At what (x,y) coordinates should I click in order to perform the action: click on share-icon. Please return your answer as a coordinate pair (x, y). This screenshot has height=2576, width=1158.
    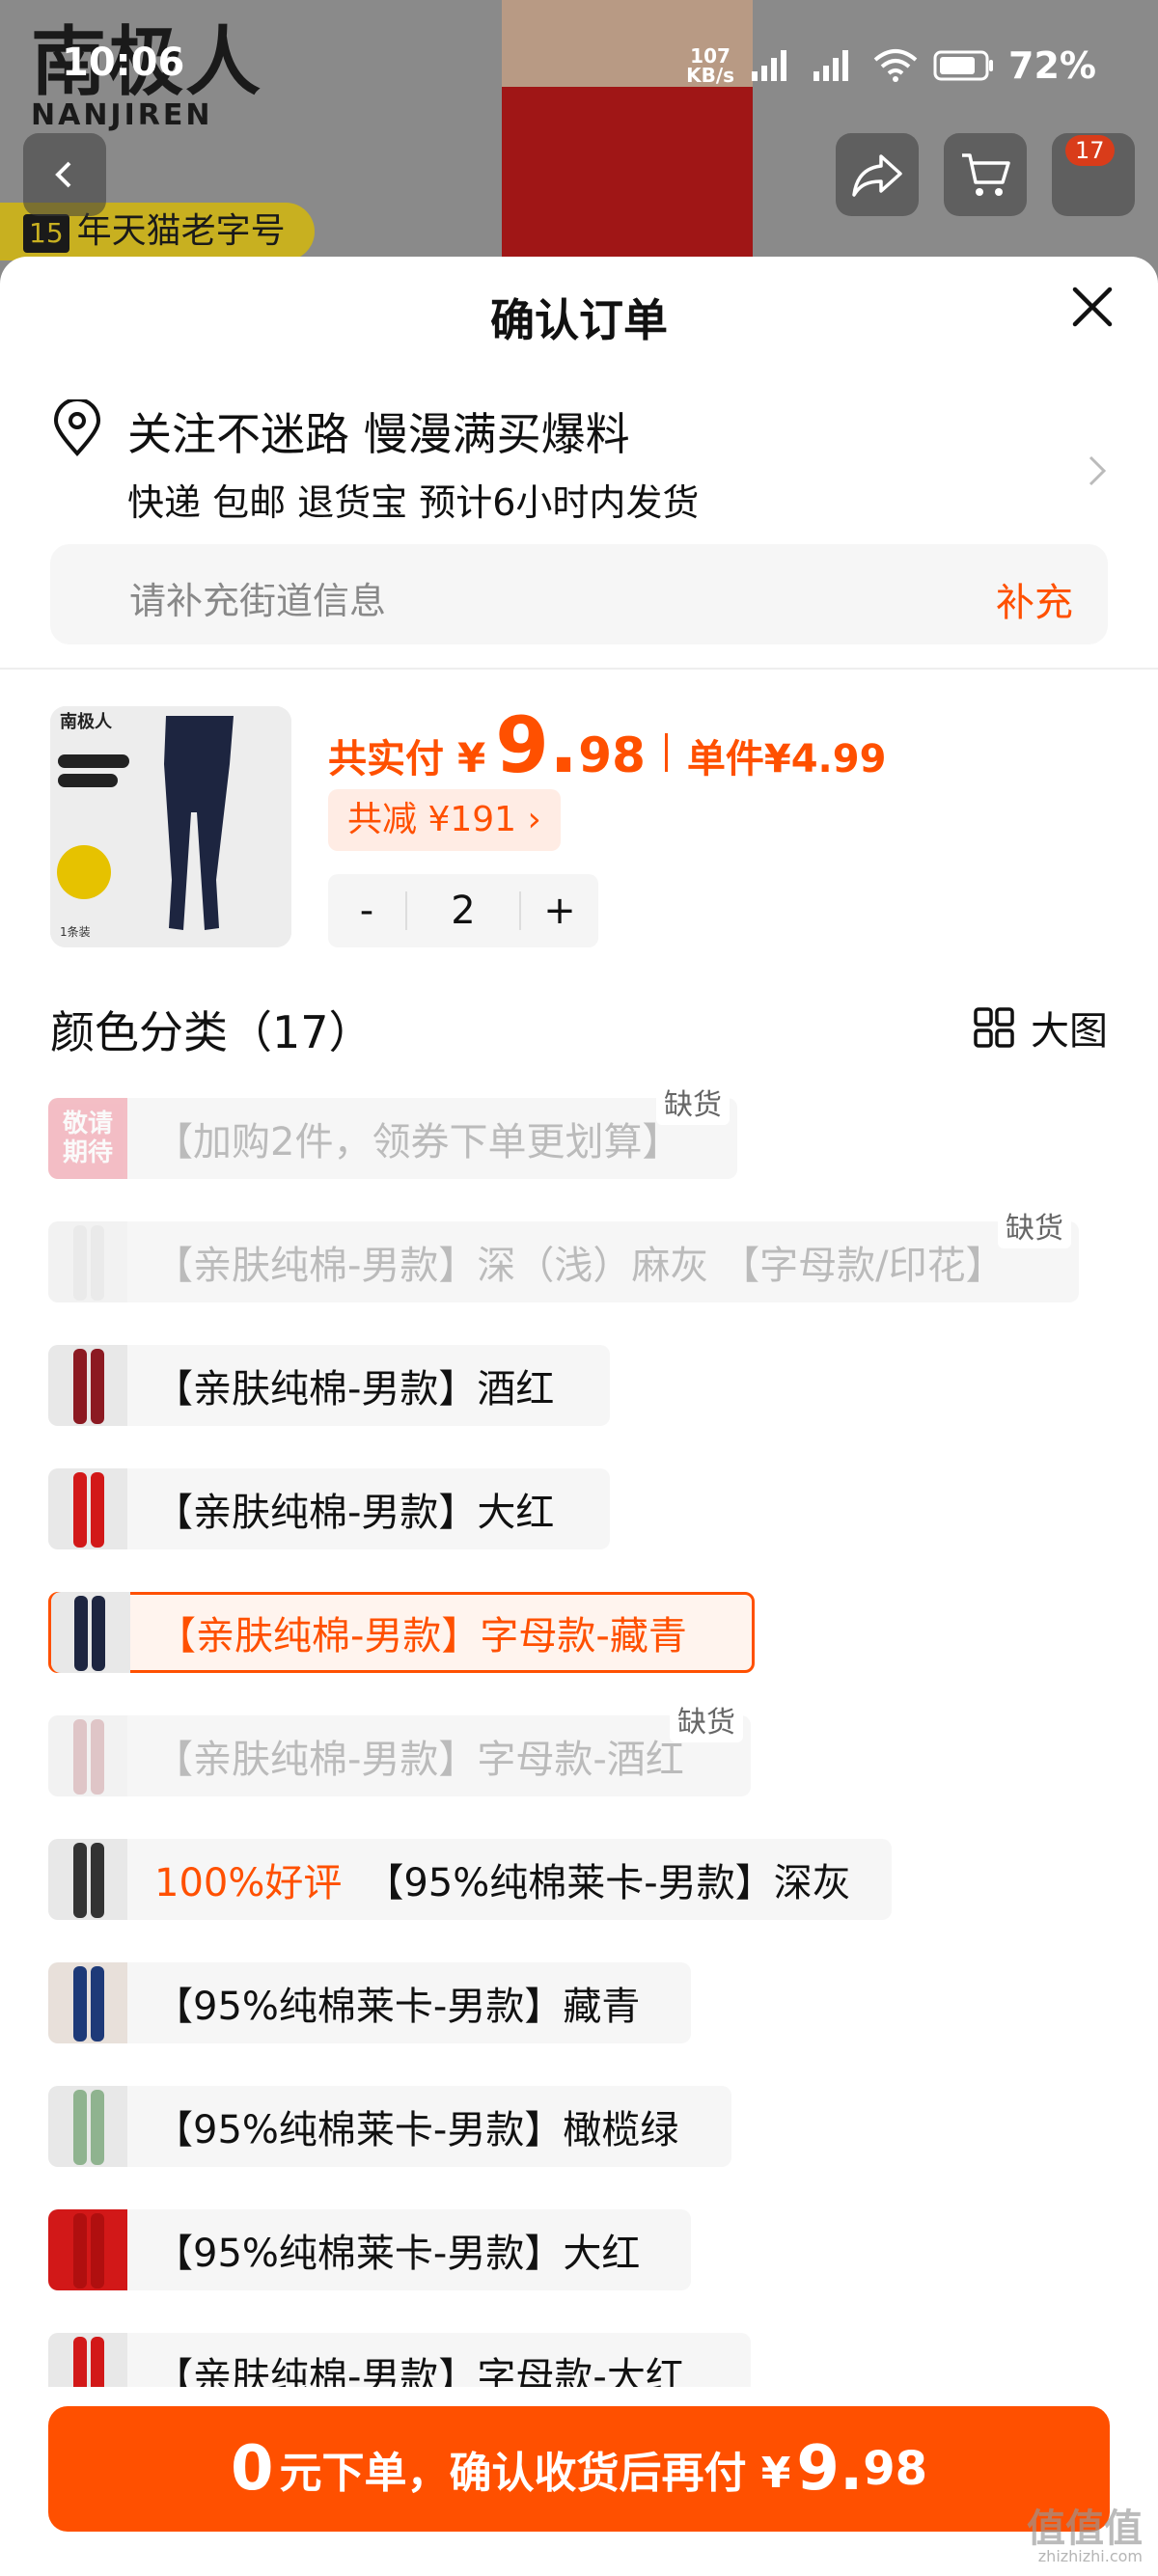
    Looking at the image, I should click on (877, 176).